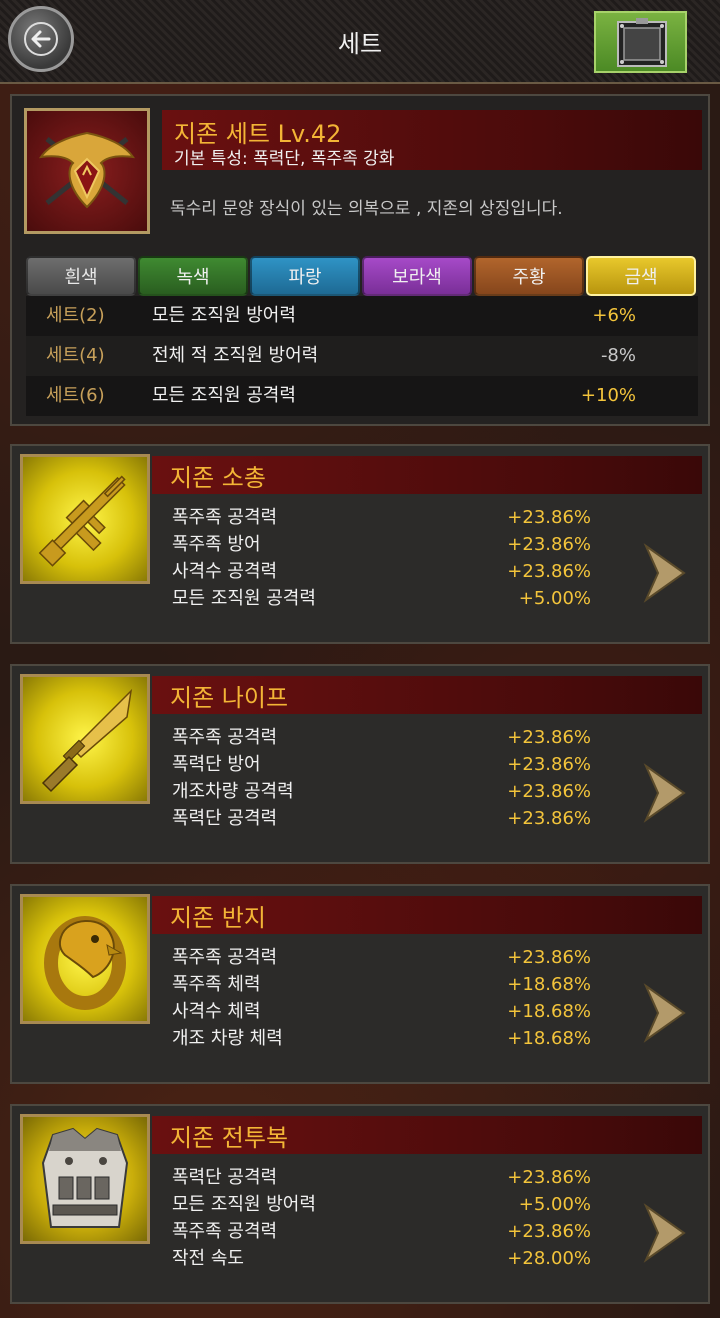 The width and height of the screenshot is (720, 1318). What do you see at coordinates (427, 915) in the screenshot?
I see `item-title-bar: 지존 반지` at bounding box center [427, 915].